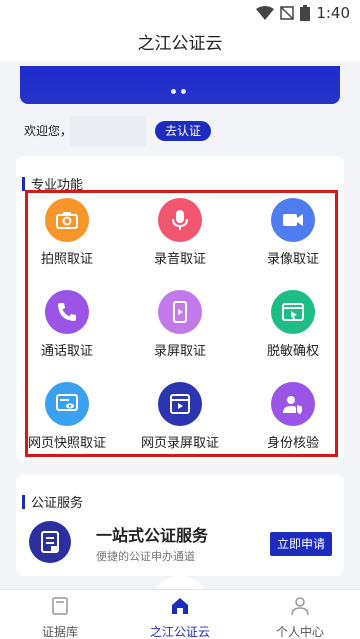 This screenshot has height=639, width=360. What do you see at coordinates (180, 606) in the screenshot?
I see `home-icon` at bounding box center [180, 606].